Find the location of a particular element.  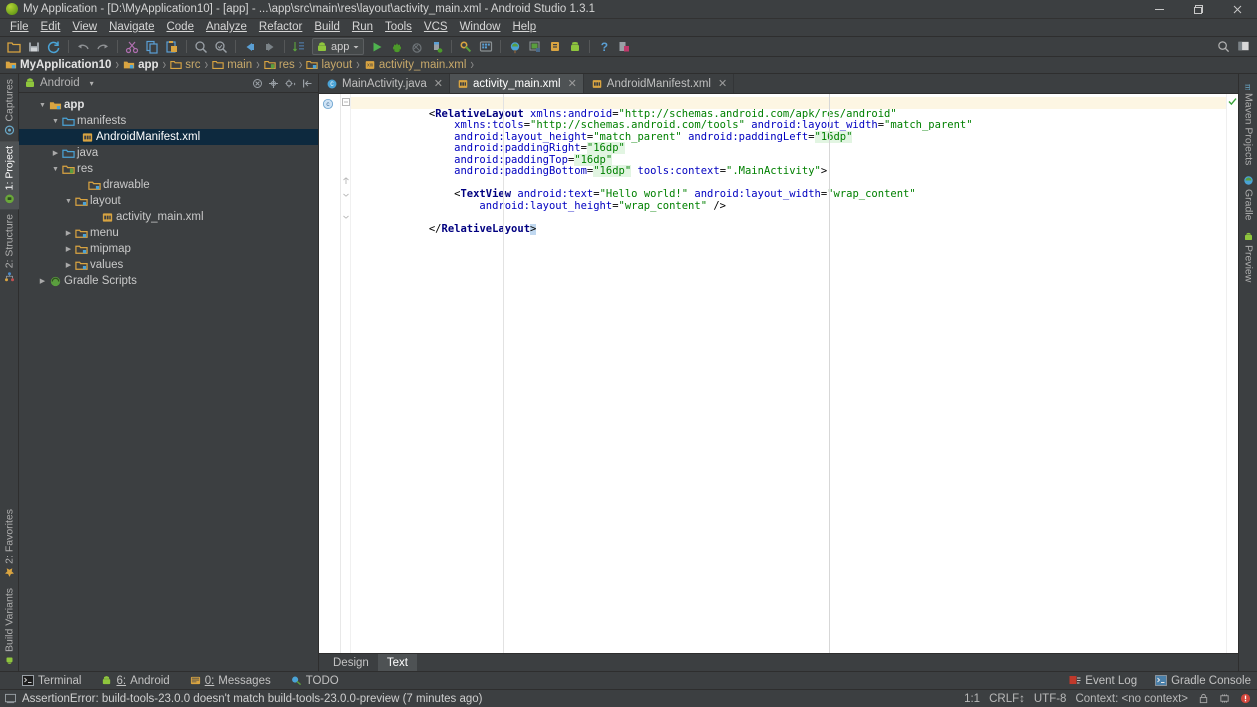

menu-window: Window is located at coordinates (480, 27).